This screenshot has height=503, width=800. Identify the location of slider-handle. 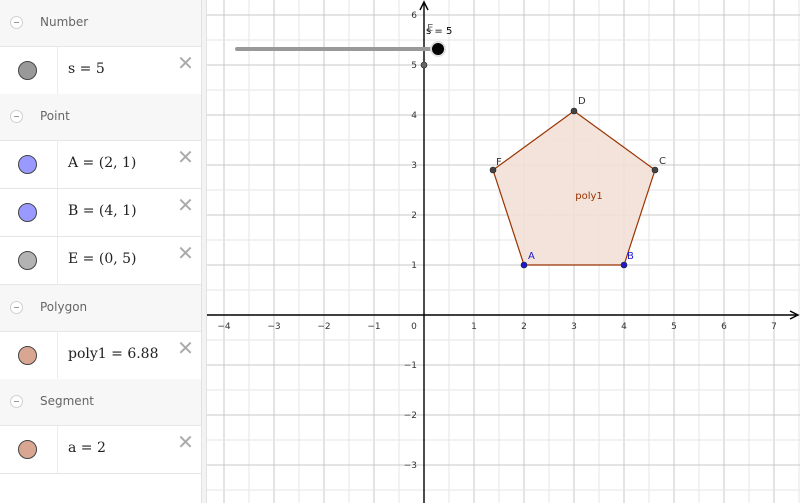
(438, 49).